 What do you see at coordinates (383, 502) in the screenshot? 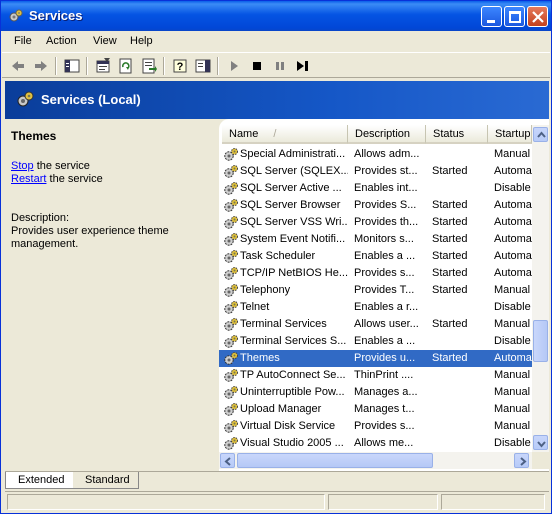
I see `status-bar-panel` at bounding box center [383, 502].